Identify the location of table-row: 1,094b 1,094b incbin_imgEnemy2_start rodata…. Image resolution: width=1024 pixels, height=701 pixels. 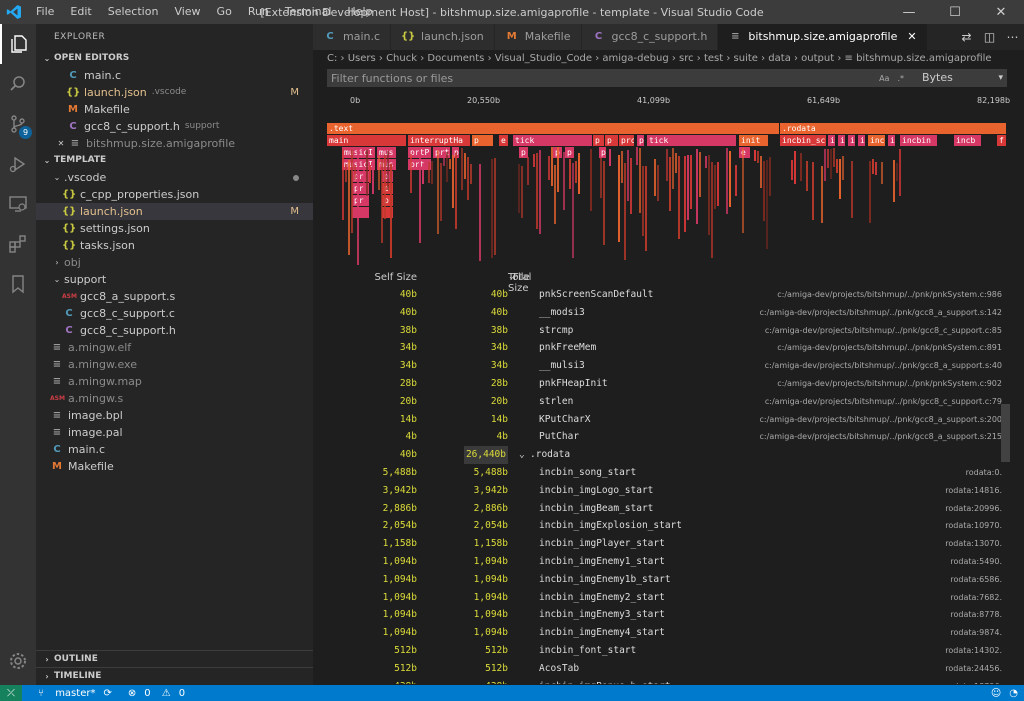
(667, 598).